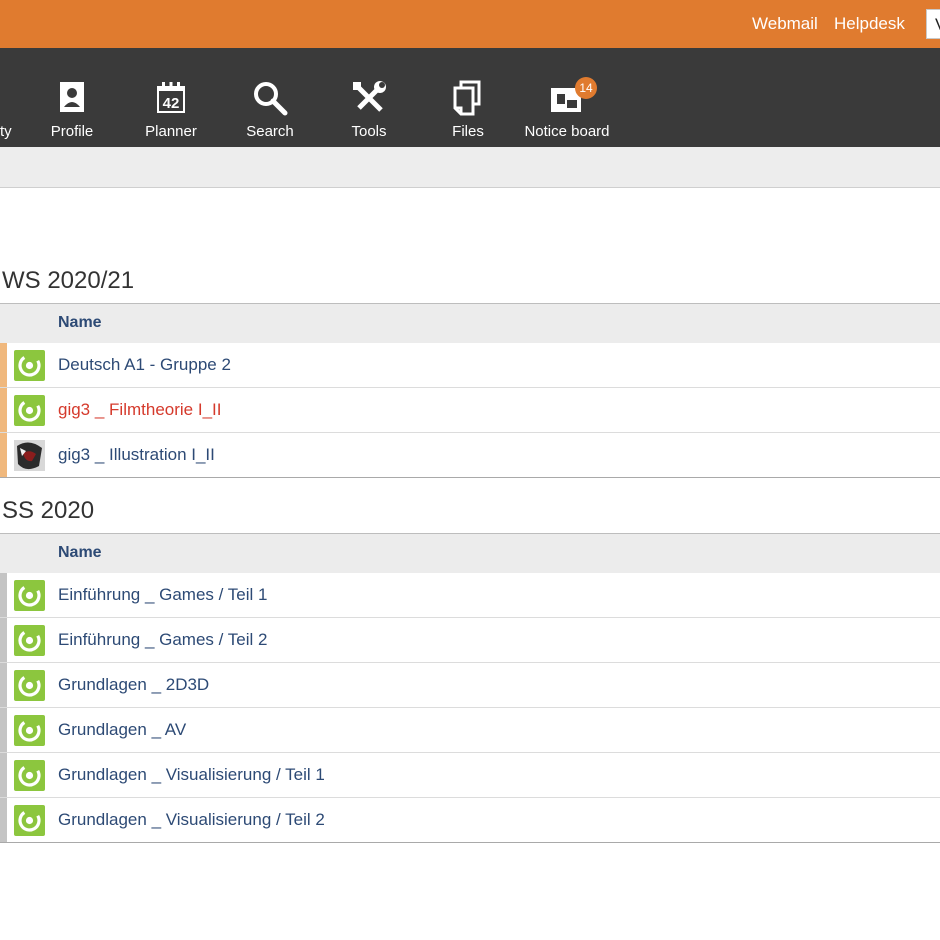 The height and width of the screenshot is (940, 940). I want to click on nav-item-profile: Profile, so click(72, 97).